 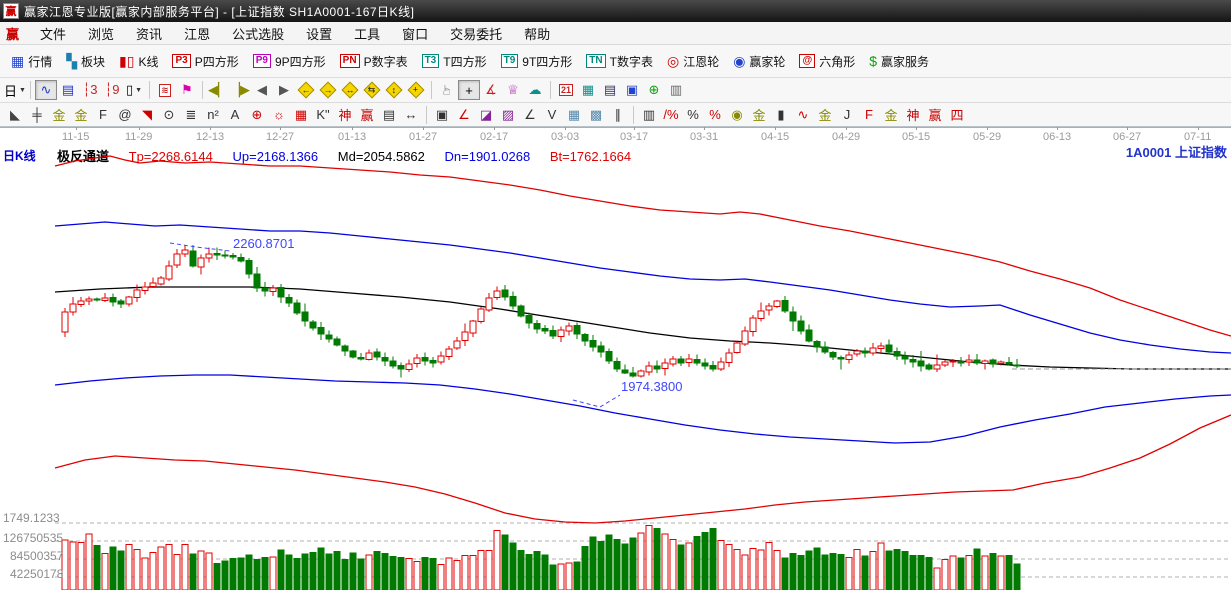 What do you see at coordinates (53, 33) in the screenshot?
I see `menu-item-0: 文件` at bounding box center [53, 33].